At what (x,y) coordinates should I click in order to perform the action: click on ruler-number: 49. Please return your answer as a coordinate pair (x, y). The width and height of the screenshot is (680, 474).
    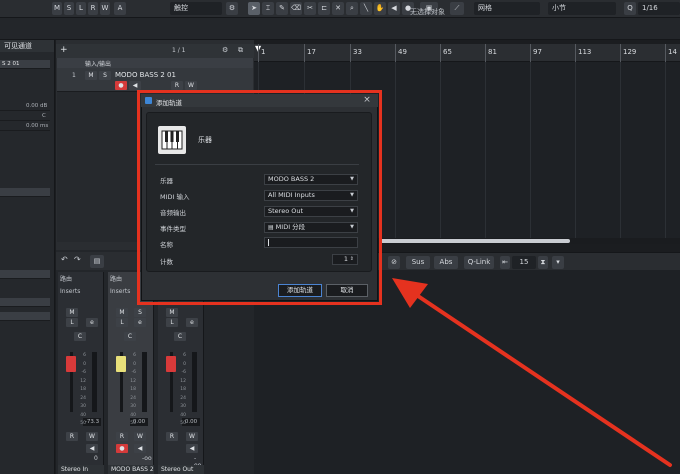
    Looking at the image, I should click on (402, 52).